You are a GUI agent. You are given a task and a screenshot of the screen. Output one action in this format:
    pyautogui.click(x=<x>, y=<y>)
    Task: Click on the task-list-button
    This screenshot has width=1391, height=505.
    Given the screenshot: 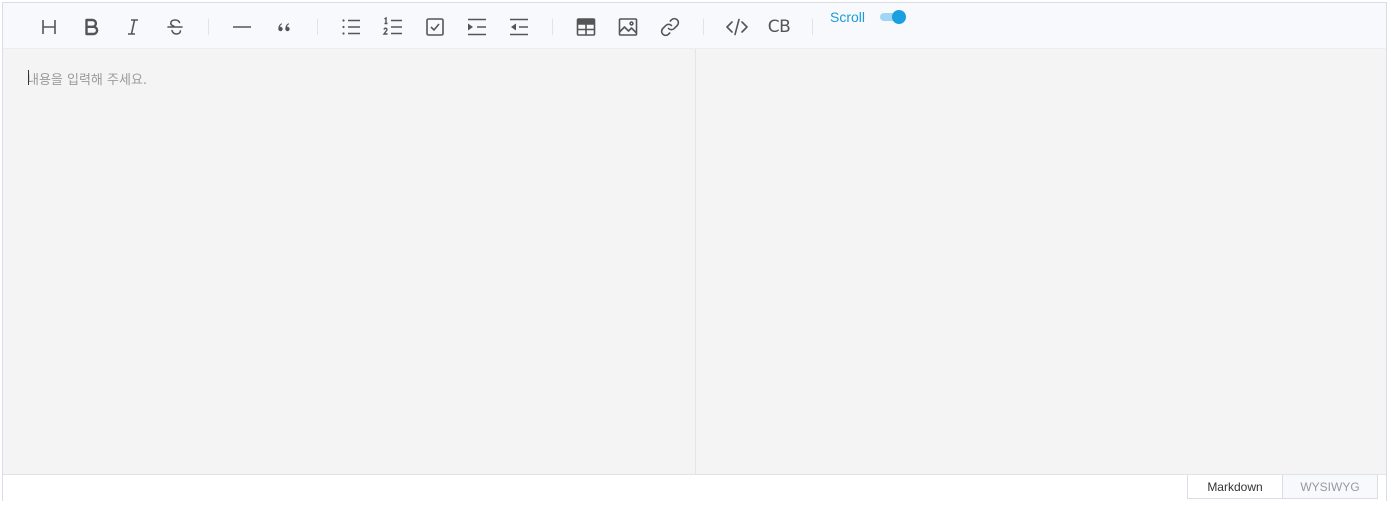 What is the action you would take?
    pyautogui.click(x=435, y=27)
    